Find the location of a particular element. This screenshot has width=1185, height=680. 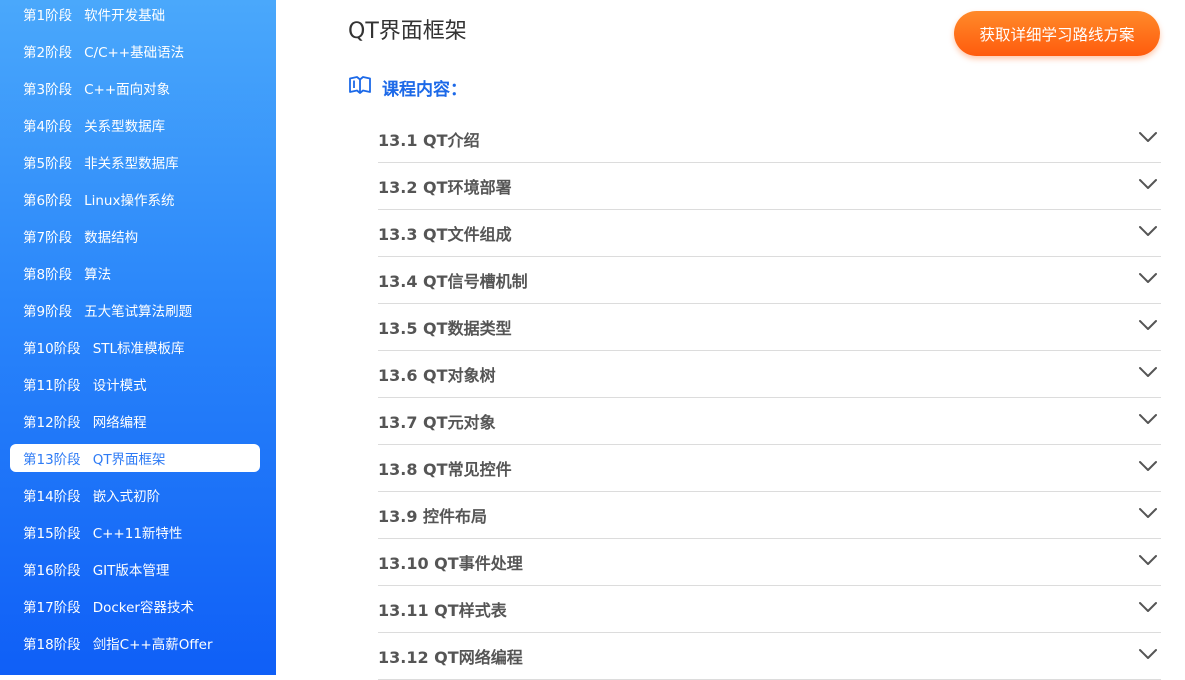

sidebar-stage-item: 第14阶段 嵌入式初阶 is located at coordinates (135, 495).